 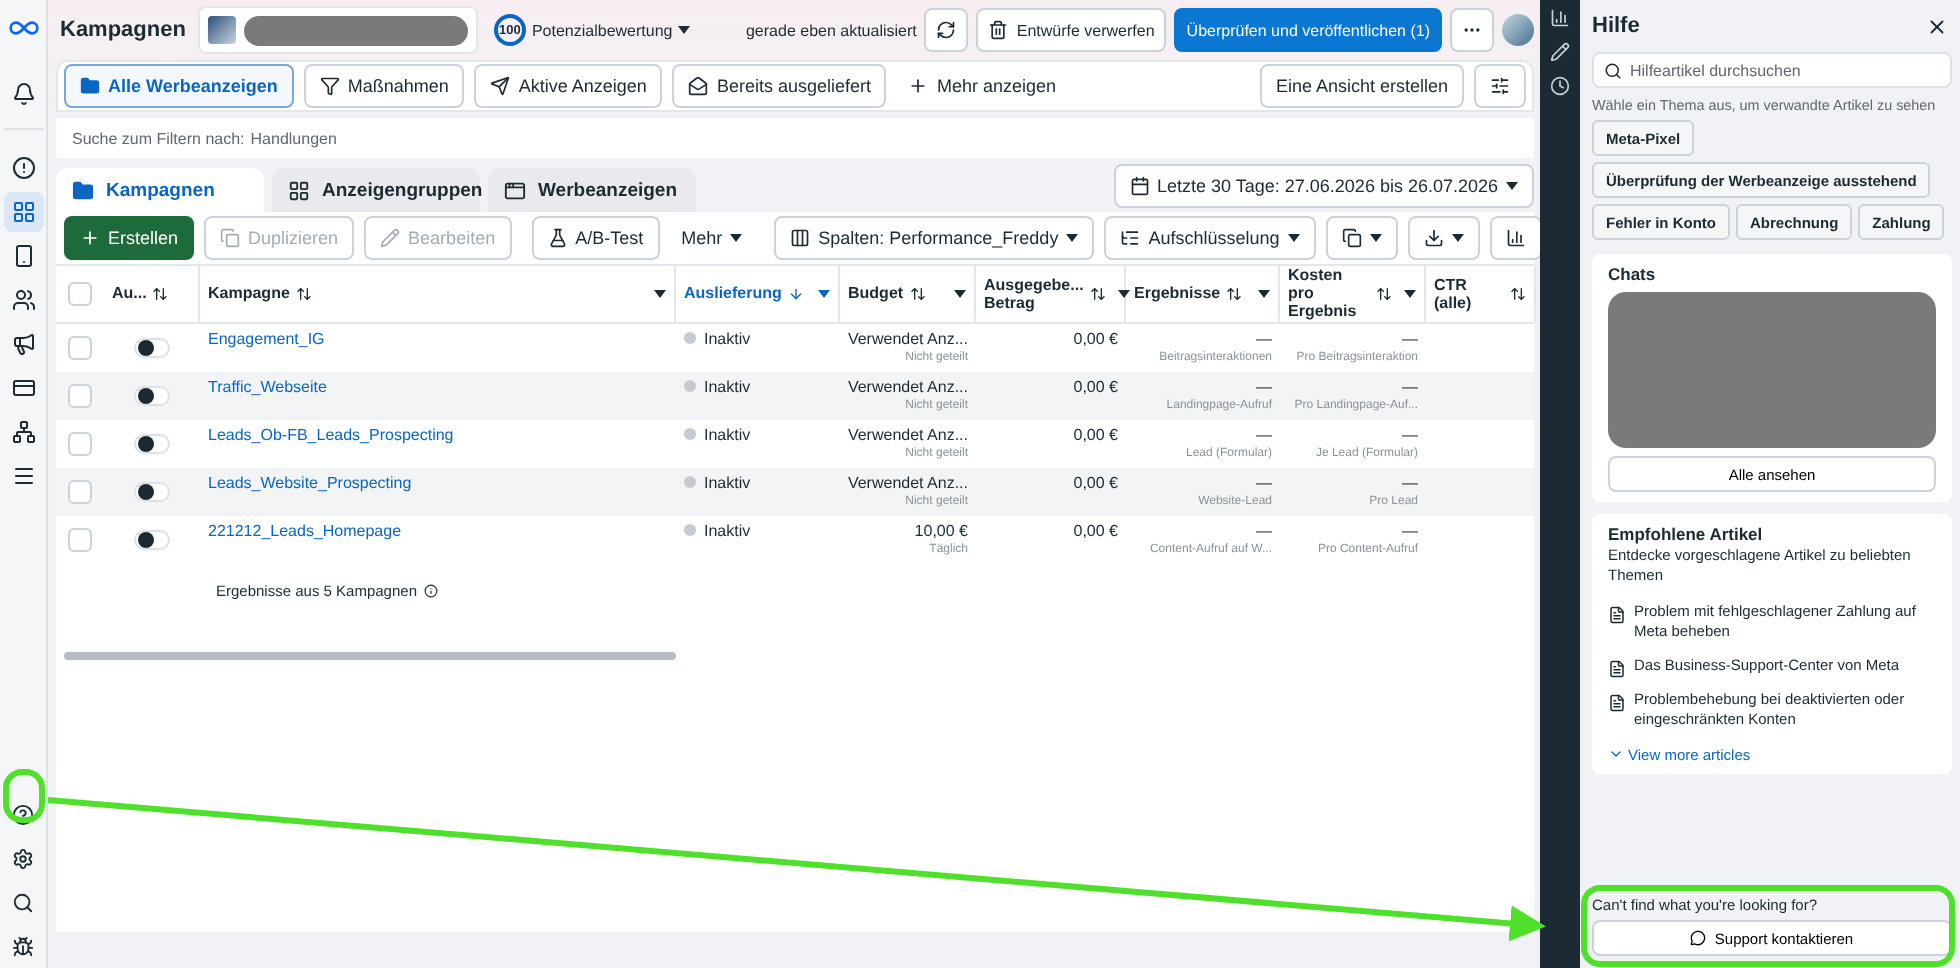 I want to click on budget-value: 10,00 €, so click(x=941, y=530).